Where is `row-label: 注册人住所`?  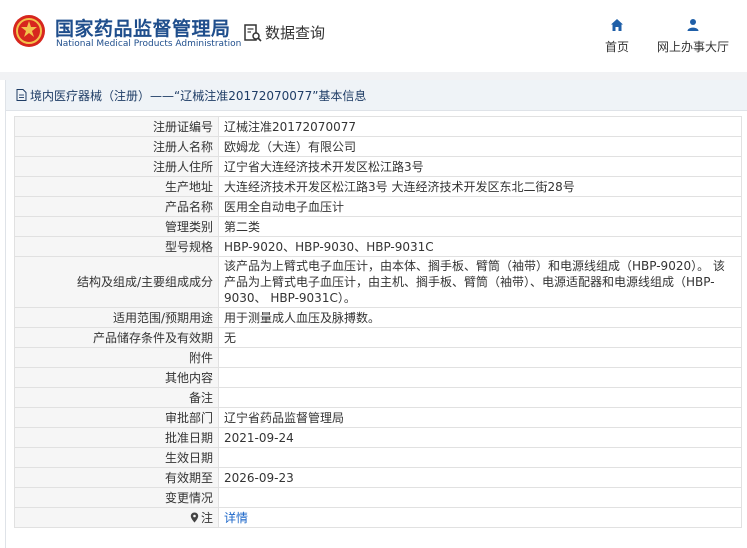 row-label: 注册人住所 is located at coordinates (116, 166).